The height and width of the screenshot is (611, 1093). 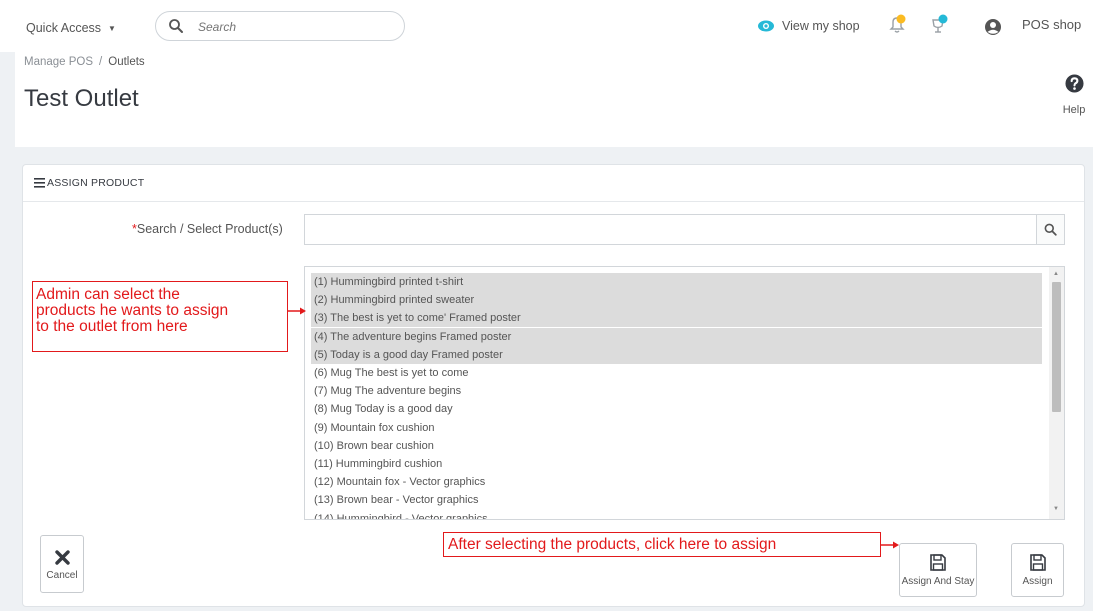 What do you see at coordinates (676, 300) in the screenshot?
I see `product-option: (2) Hummingbird printed sweater` at bounding box center [676, 300].